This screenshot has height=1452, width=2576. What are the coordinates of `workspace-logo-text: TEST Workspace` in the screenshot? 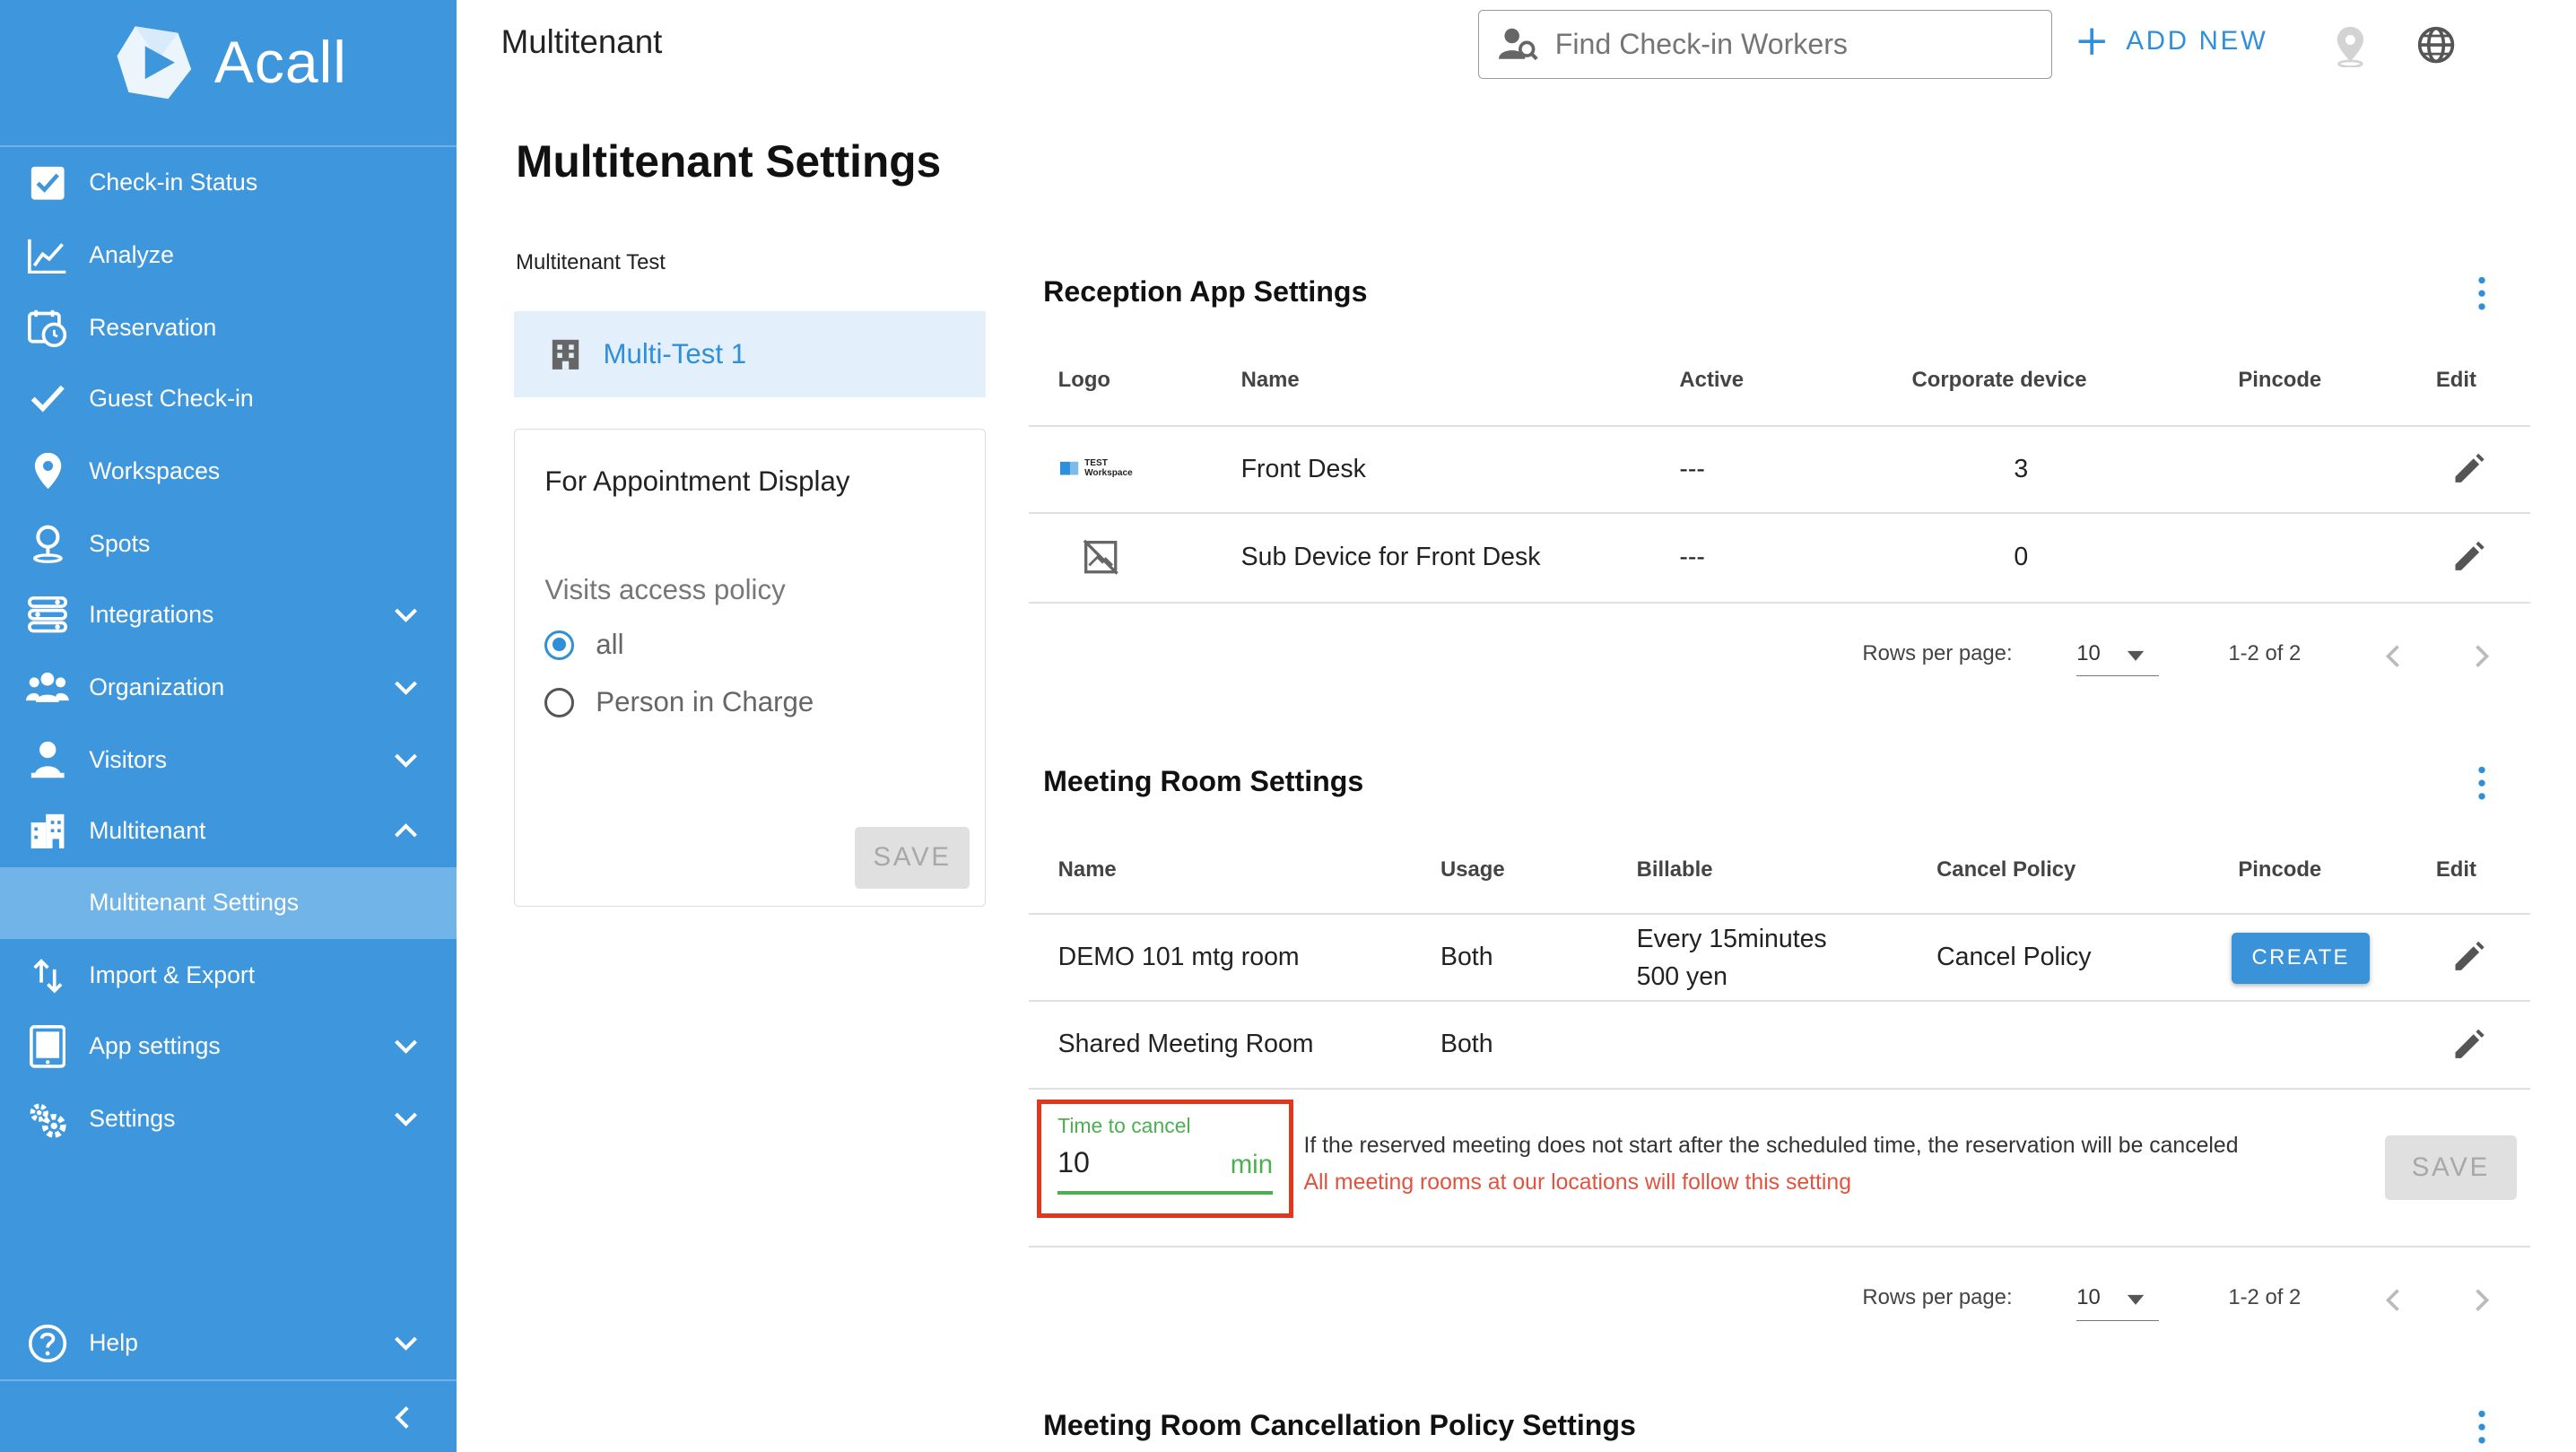 It's located at (1108, 467).